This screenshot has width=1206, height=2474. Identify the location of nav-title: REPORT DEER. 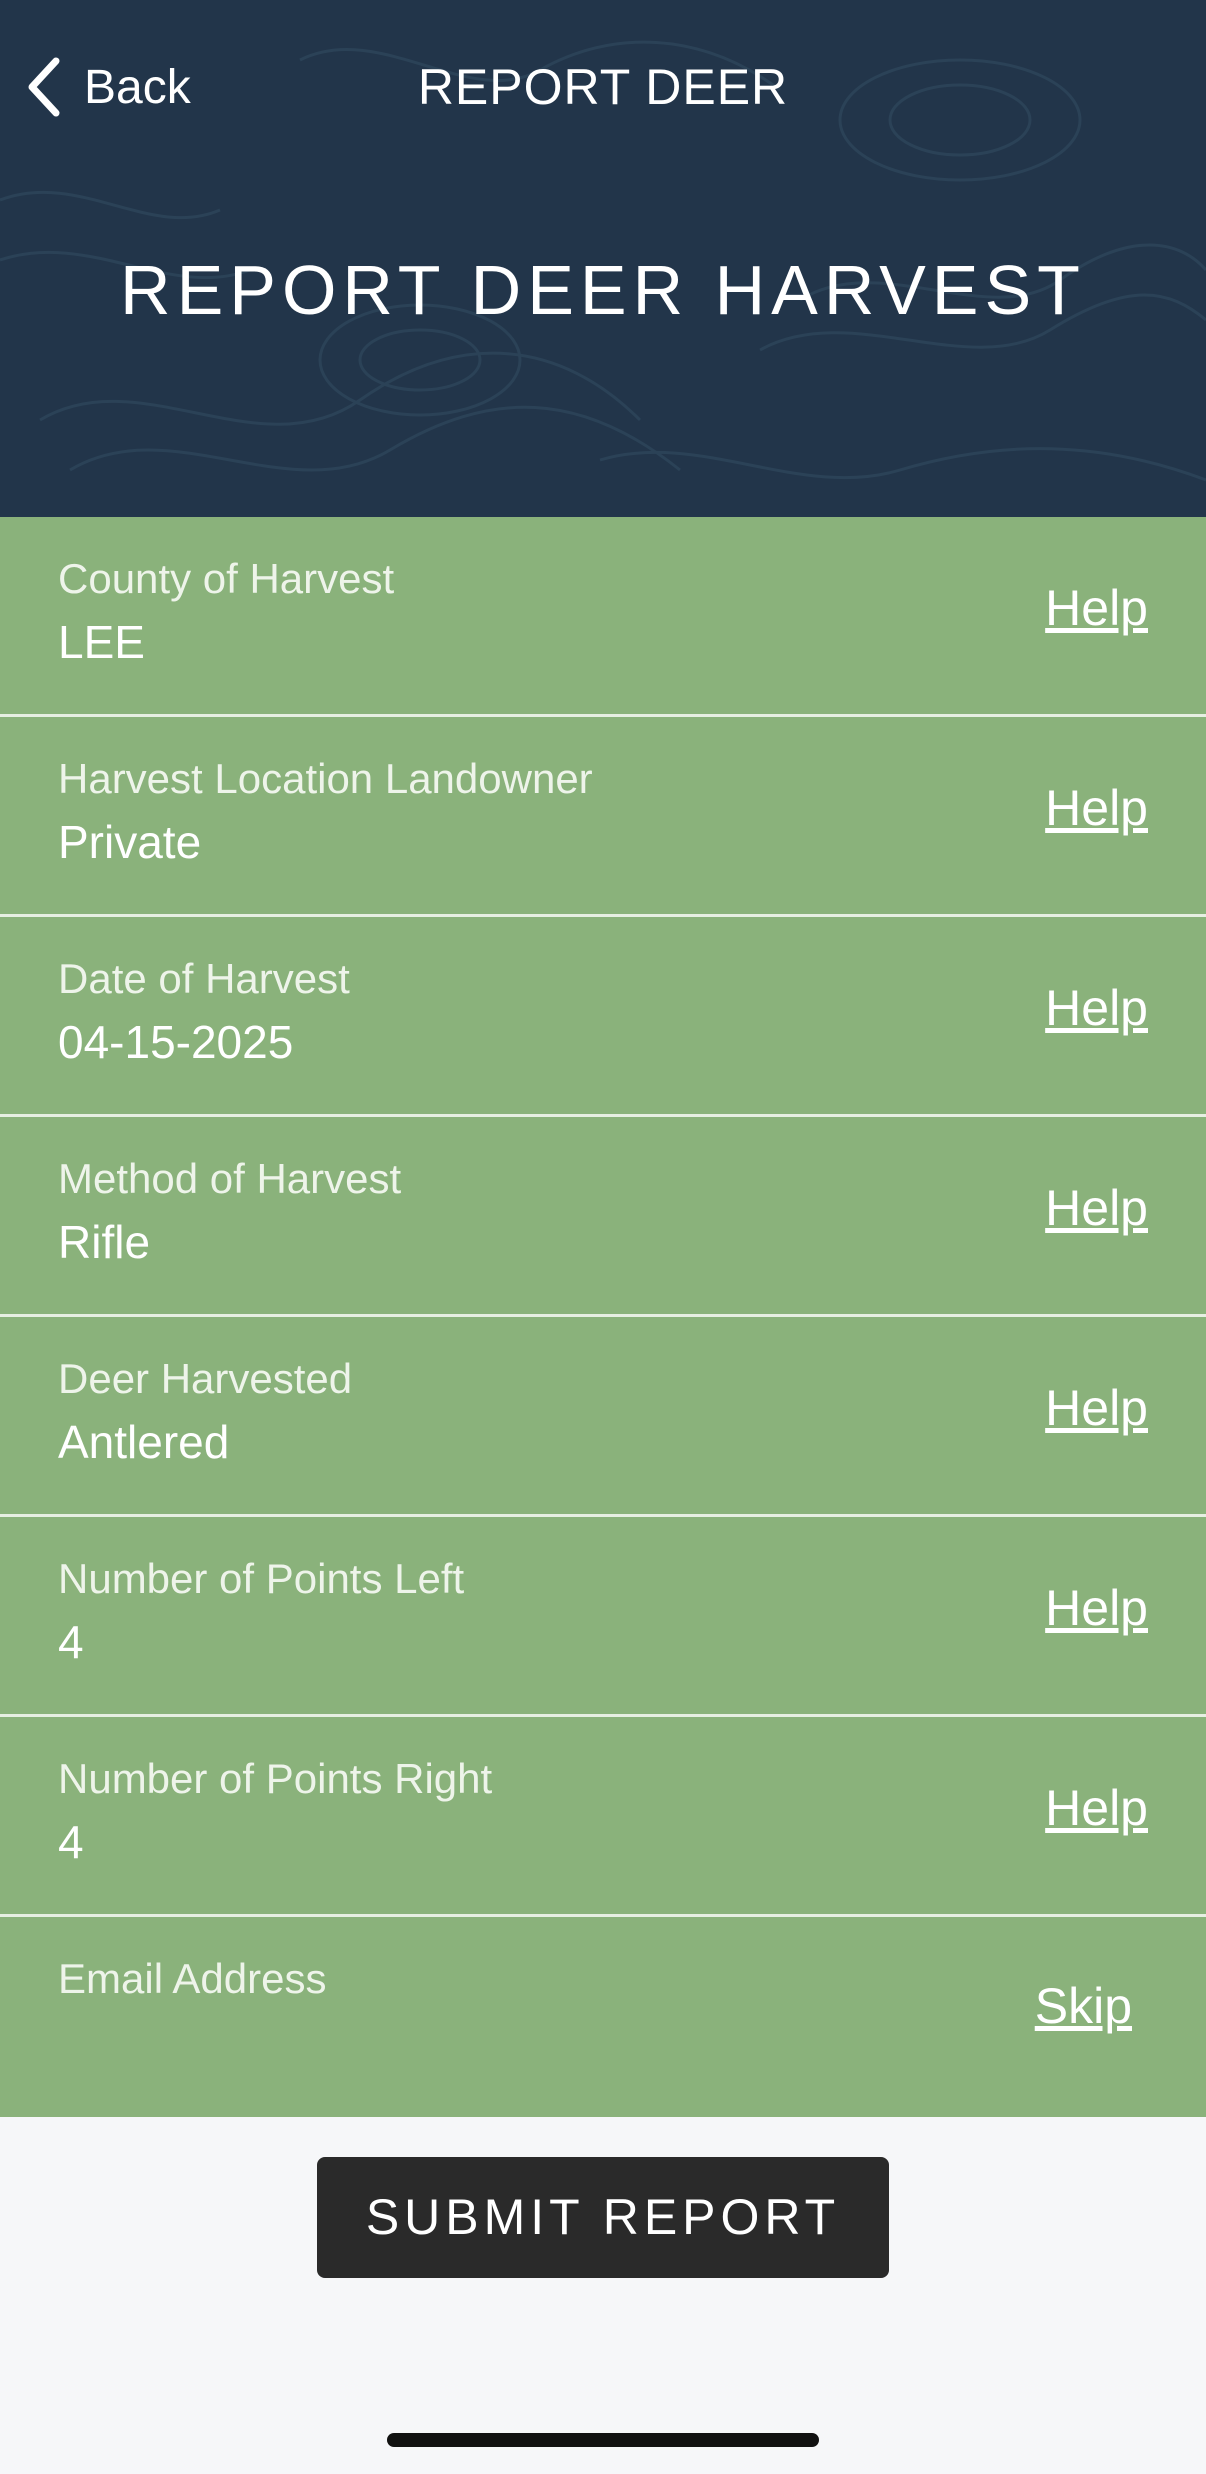
(603, 87).